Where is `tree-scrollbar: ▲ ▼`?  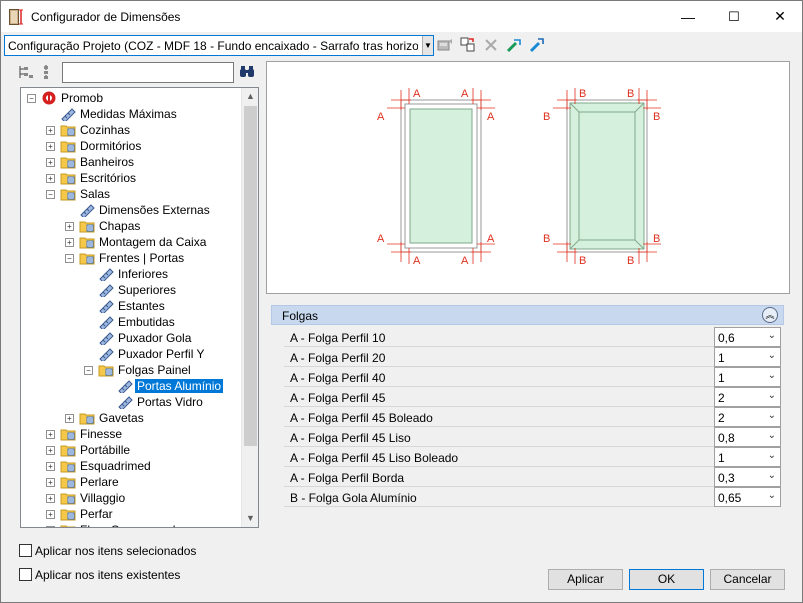
tree-scrollbar: ▲ ▼ is located at coordinates (249, 307).